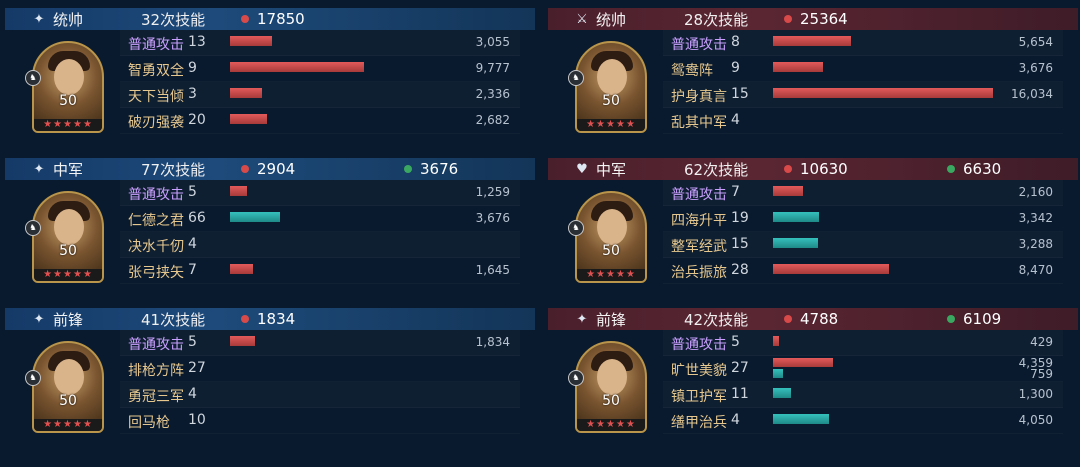  What do you see at coordinates (913, 394) in the screenshot?
I see `skill-bar-area: 1,300` at bounding box center [913, 394].